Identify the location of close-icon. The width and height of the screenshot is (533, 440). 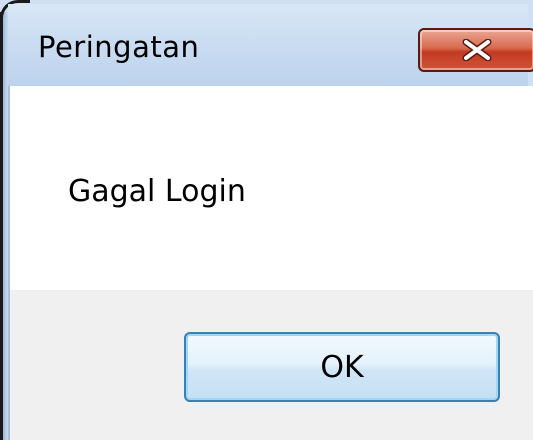
(477, 50).